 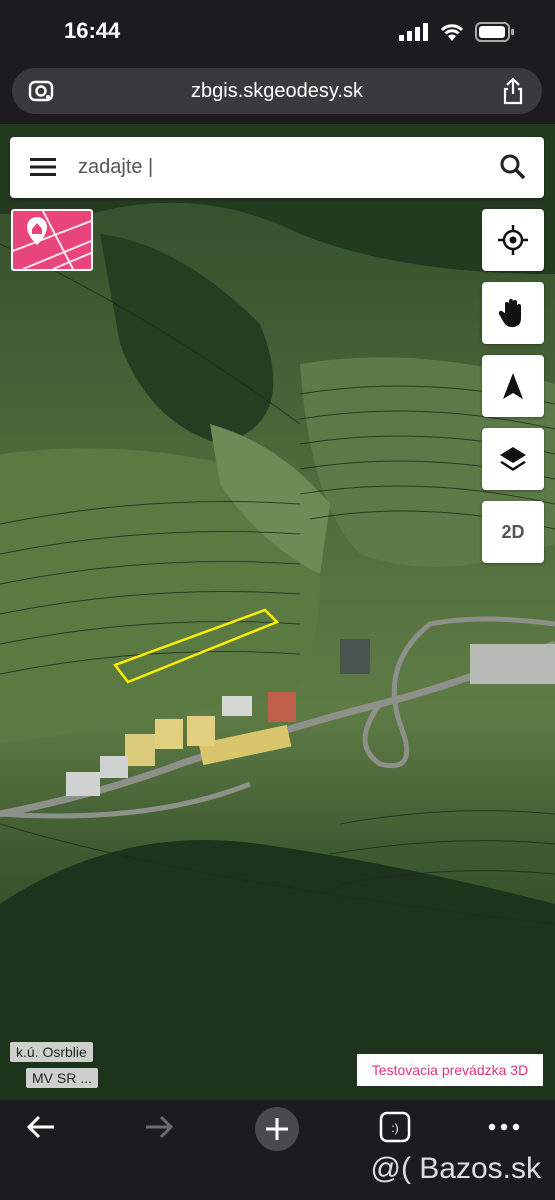 What do you see at coordinates (450, 1070) in the screenshot?
I see `test-mode-notice: Testovacia prevádzka 3D` at bounding box center [450, 1070].